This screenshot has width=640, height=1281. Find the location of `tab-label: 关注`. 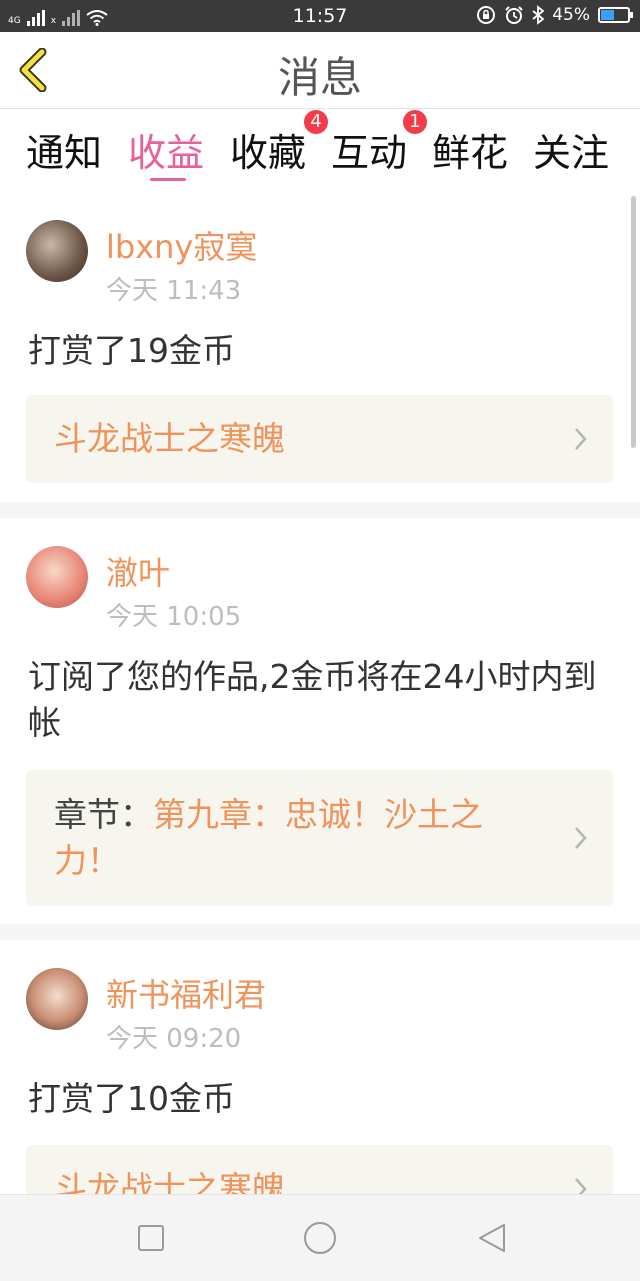

tab-label: 关注 is located at coordinates (571, 153).